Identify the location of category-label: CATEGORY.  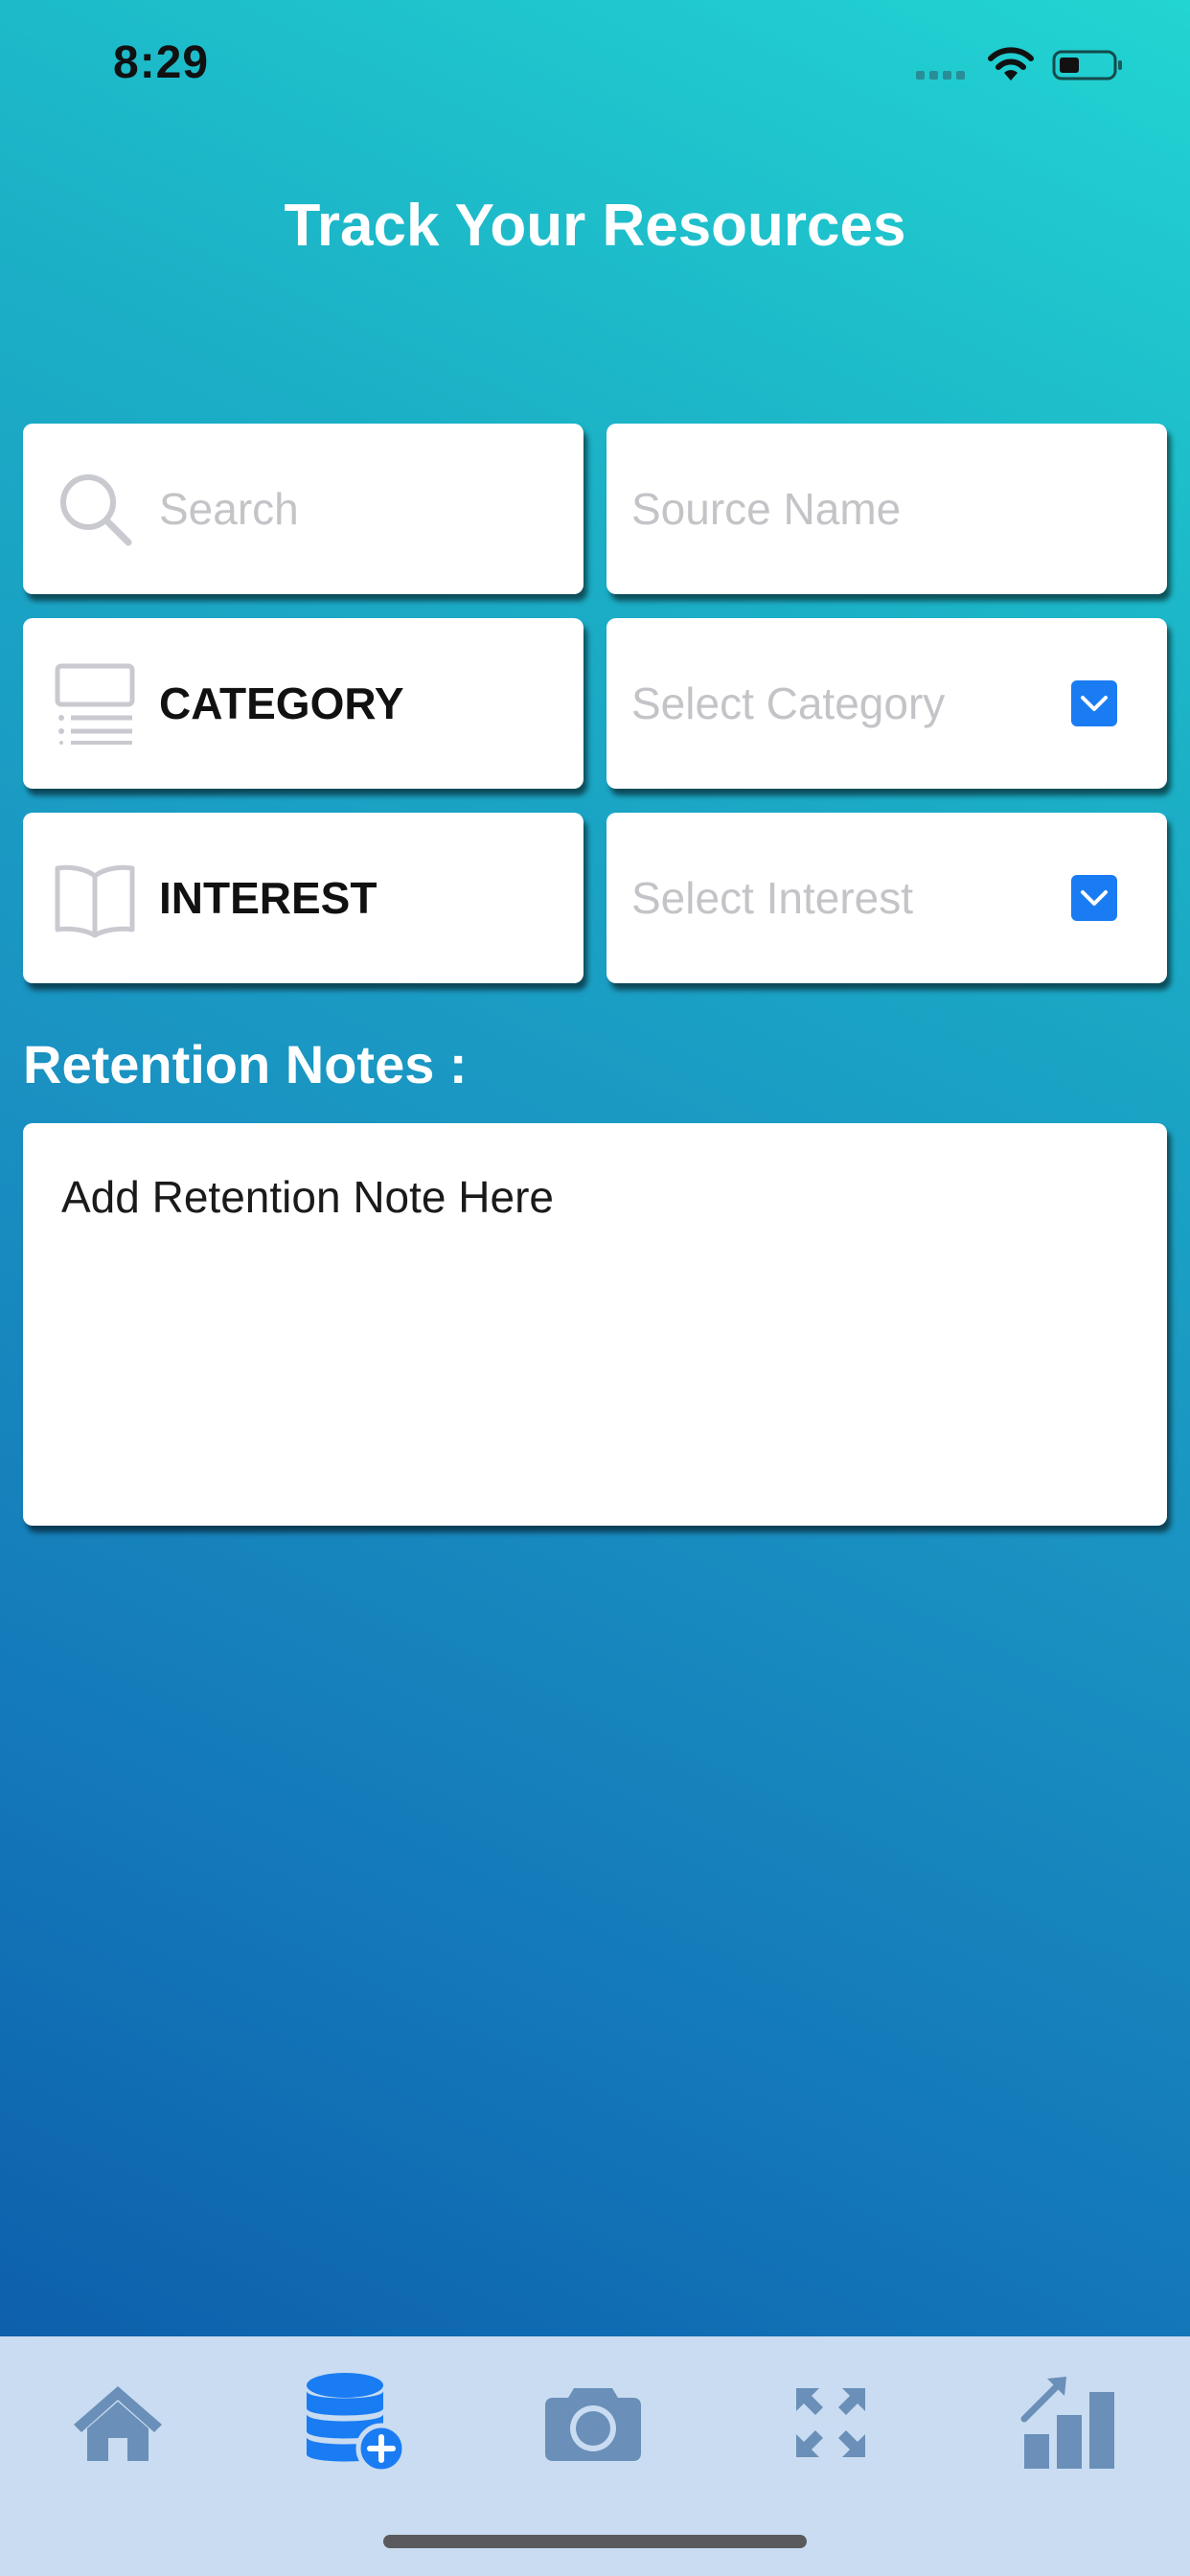
(281, 703).